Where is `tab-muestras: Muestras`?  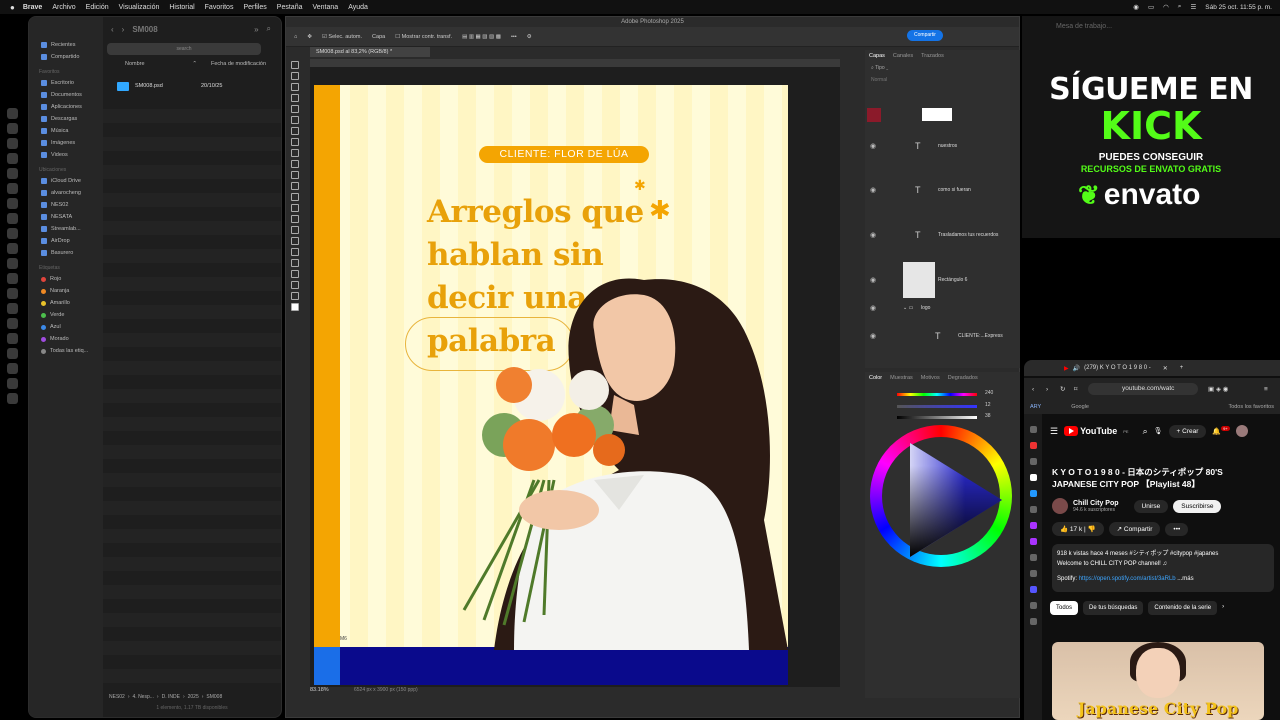
tab-muestras: Muestras is located at coordinates (901, 378).